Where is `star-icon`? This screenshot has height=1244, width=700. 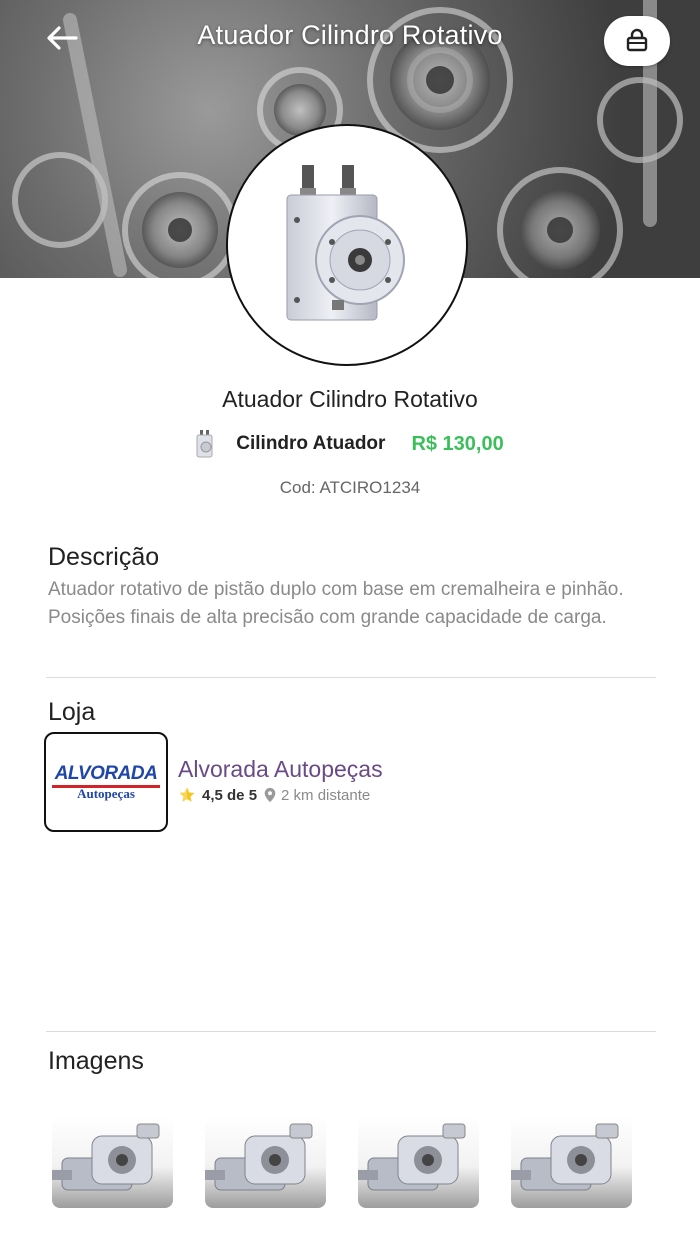 star-icon is located at coordinates (187, 794).